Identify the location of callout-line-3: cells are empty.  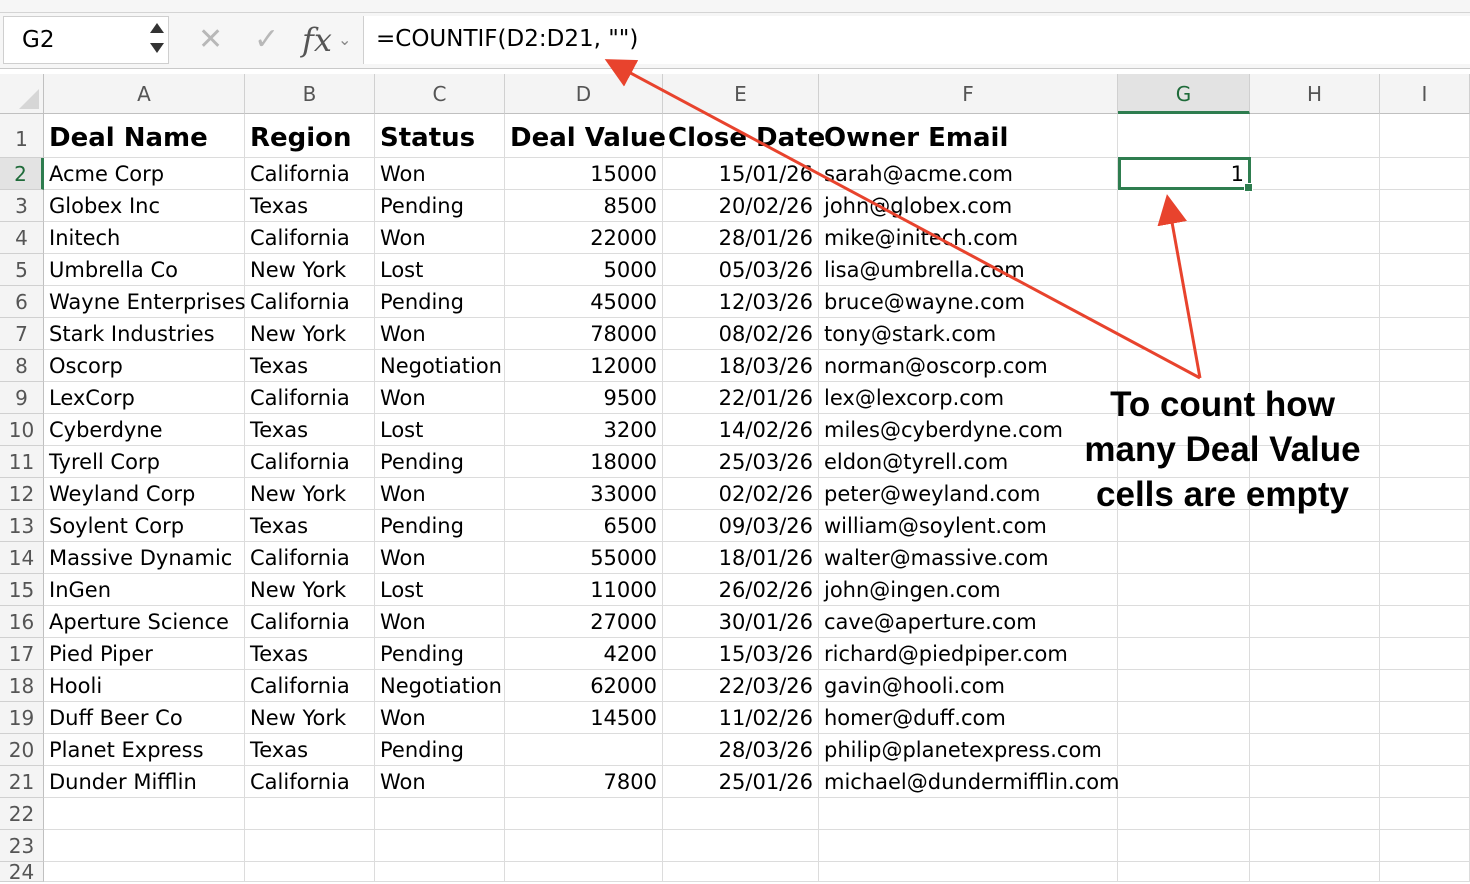
(1222, 494).